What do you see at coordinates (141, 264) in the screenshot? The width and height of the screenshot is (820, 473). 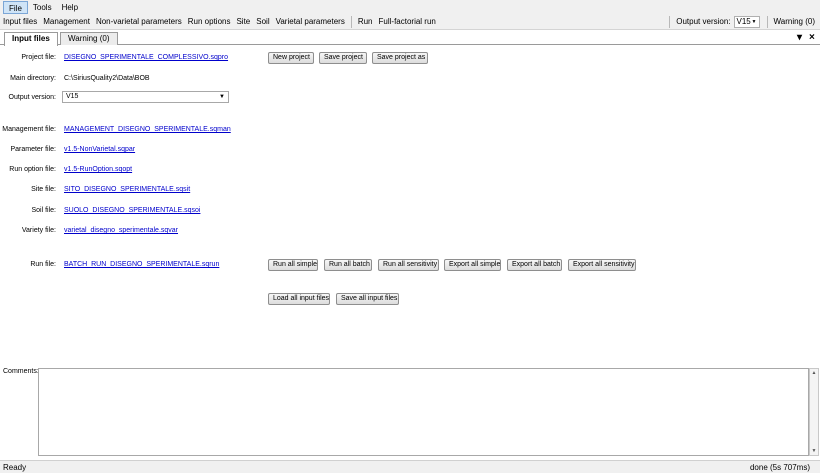 I see `run-file-link: BATCH_RUN_DISEGNO_SPERIMENTALE.sqrun` at bounding box center [141, 264].